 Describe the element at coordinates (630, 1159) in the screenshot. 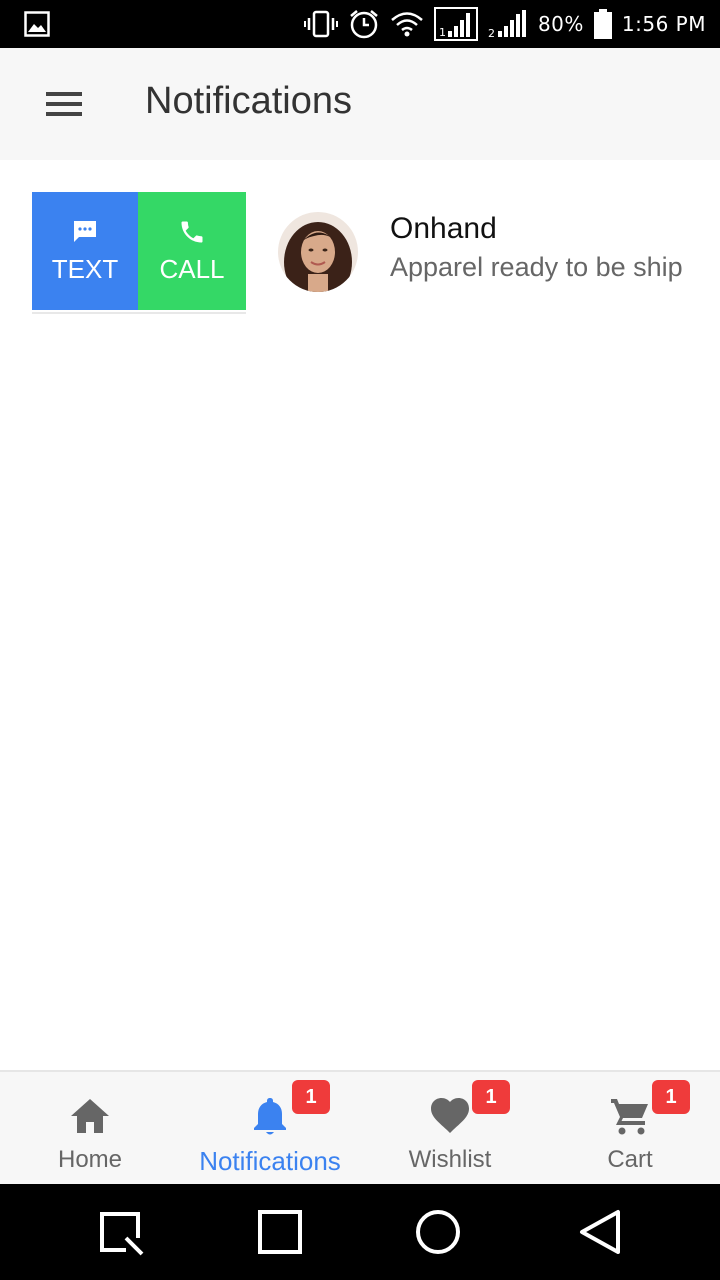

I see `nav-cart-label: Cart` at that location.